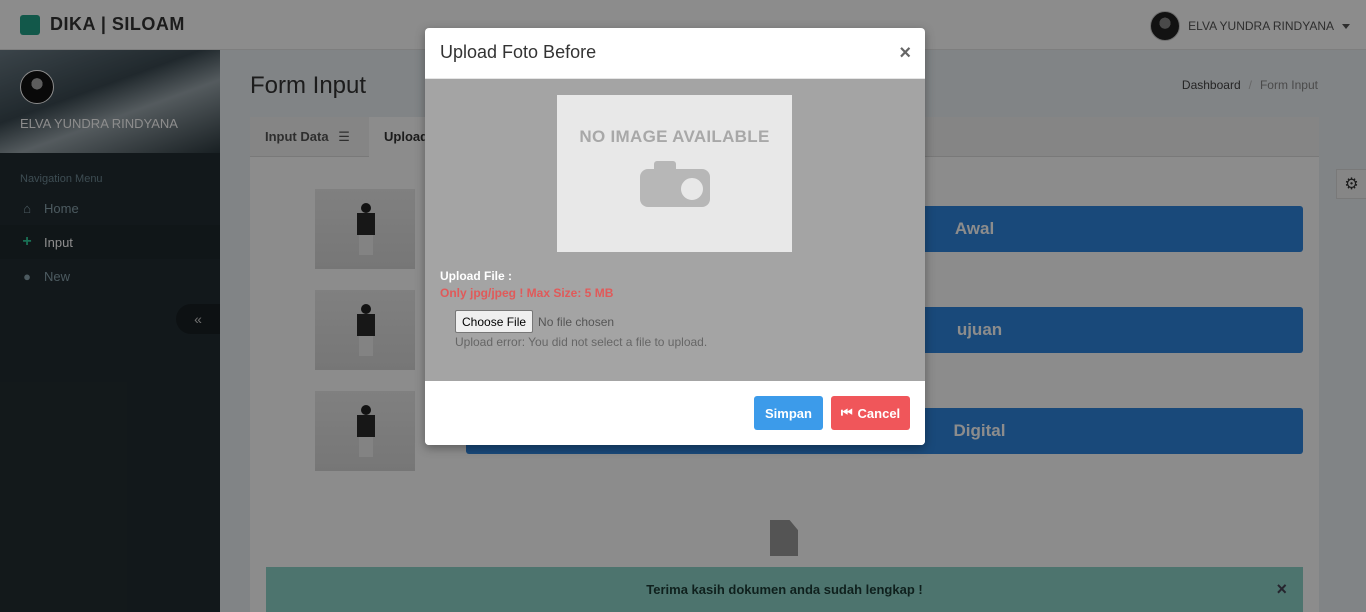  What do you see at coordinates (675, 53) in the screenshot?
I see `modal-header: Upload Foto Before ×` at bounding box center [675, 53].